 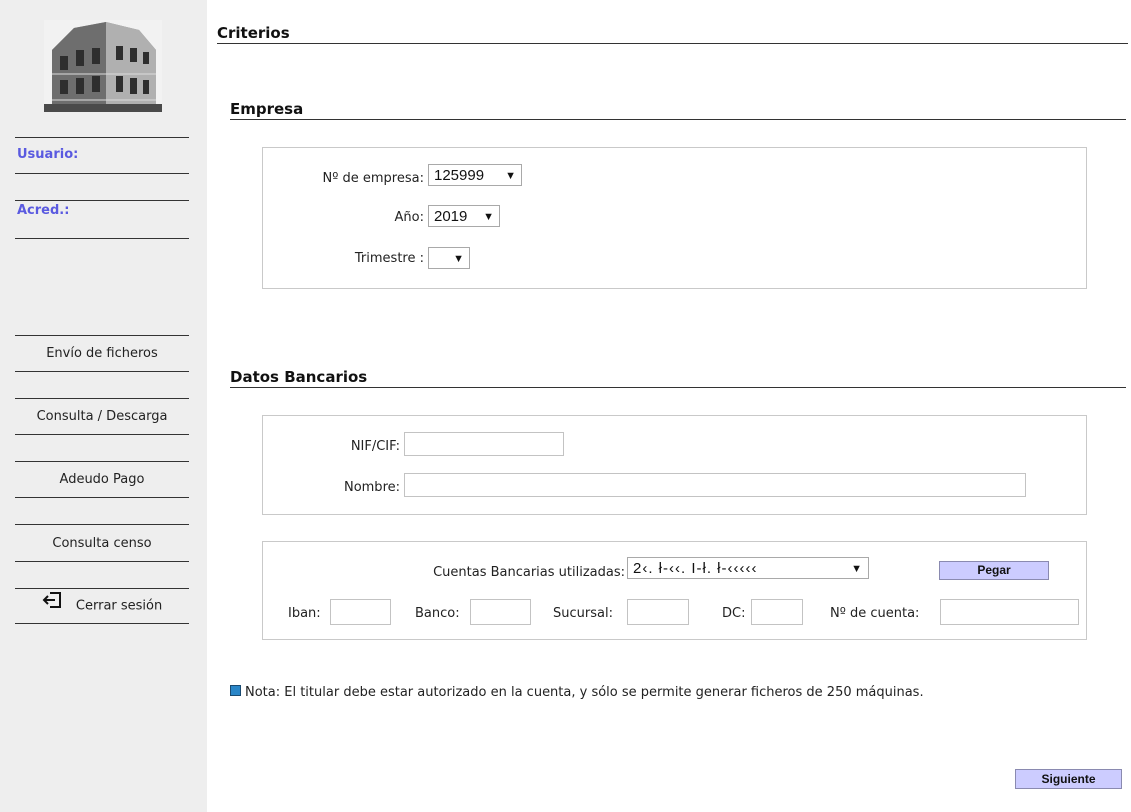 I want to click on banco-label: Banco:, so click(x=437, y=613).